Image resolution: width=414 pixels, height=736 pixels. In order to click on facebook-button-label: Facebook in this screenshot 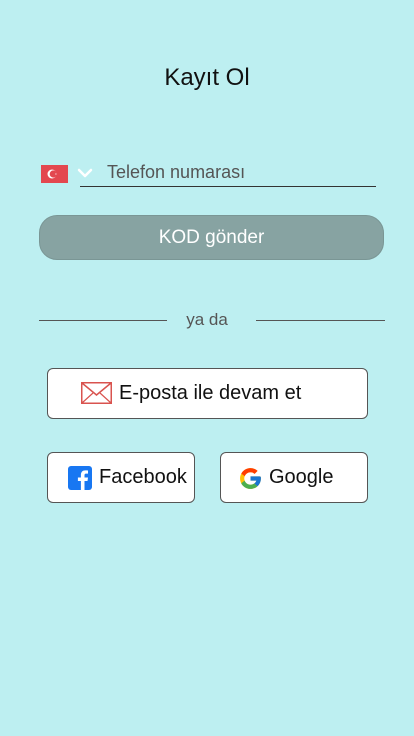, I will do `click(143, 477)`.